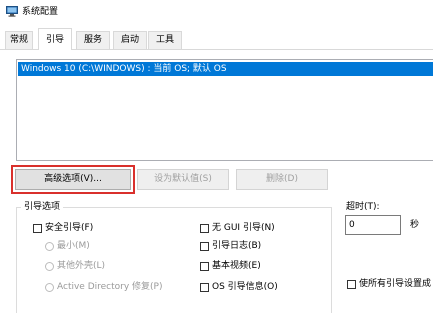 The width and height of the screenshot is (433, 313). What do you see at coordinates (351, 284) in the screenshot?
I see `make-permanent-checkbox` at bounding box center [351, 284].